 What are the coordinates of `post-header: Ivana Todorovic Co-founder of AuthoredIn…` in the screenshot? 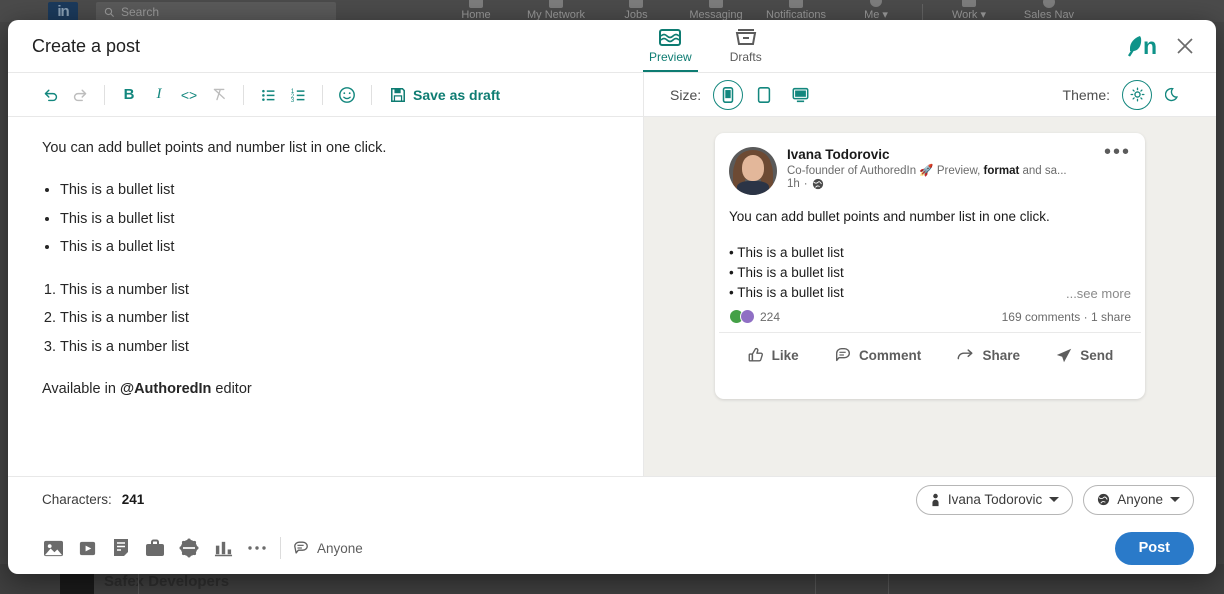 It's located at (930, 164).